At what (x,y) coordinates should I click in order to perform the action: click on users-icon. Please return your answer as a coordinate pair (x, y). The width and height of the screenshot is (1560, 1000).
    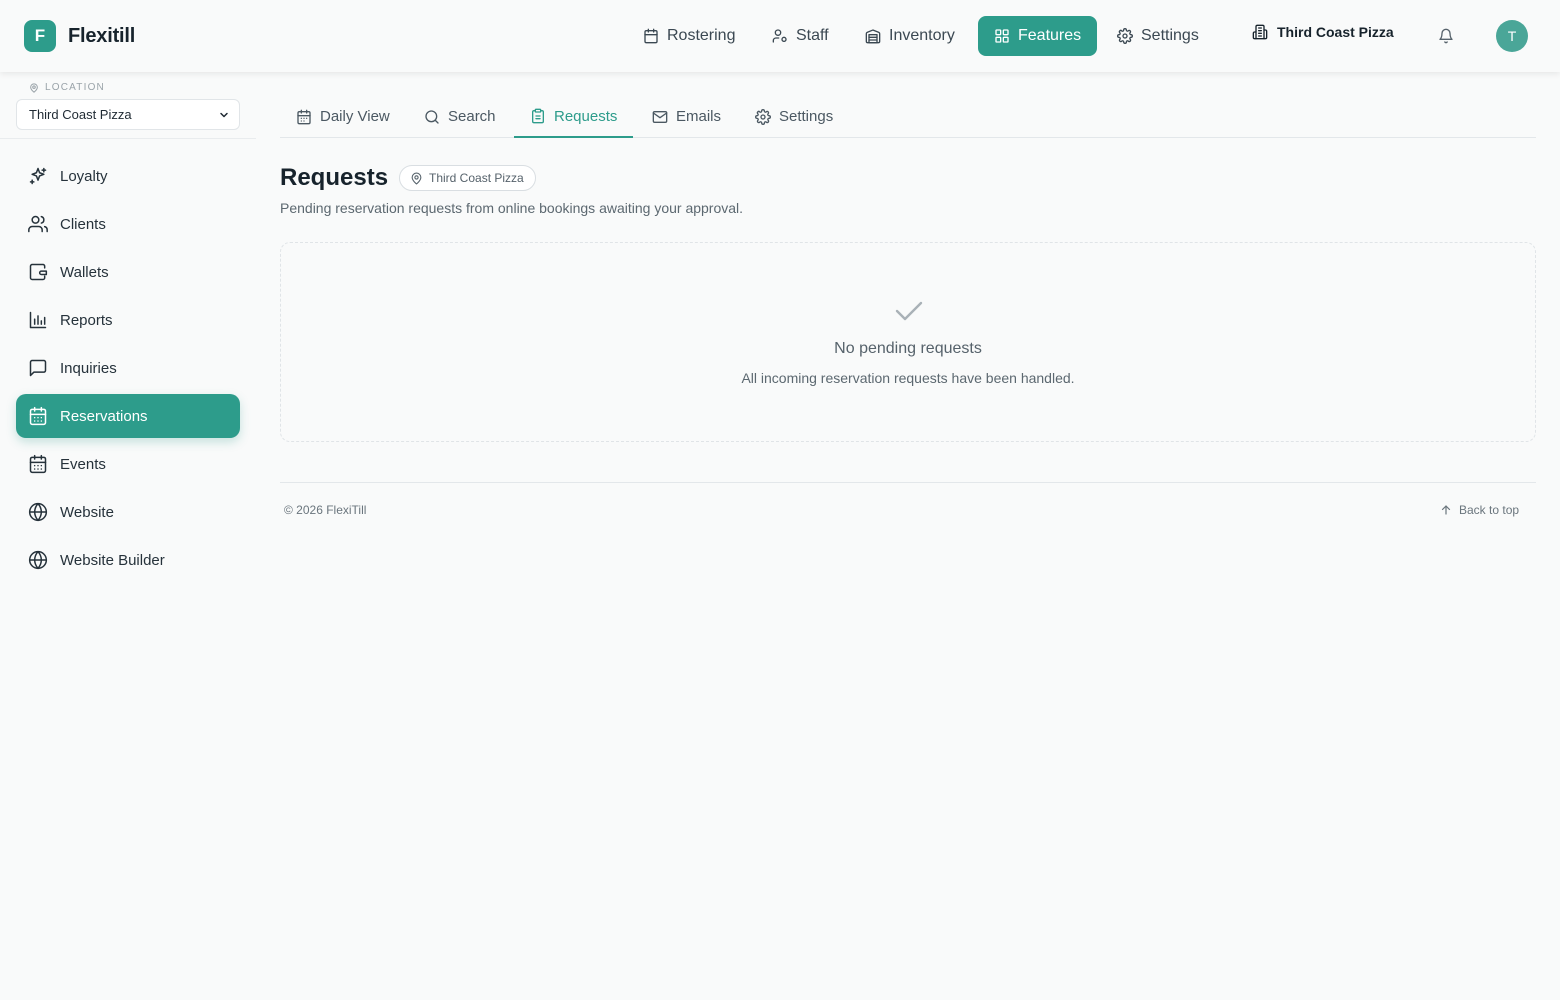
    Looking at the image, I should click on (38, 224).